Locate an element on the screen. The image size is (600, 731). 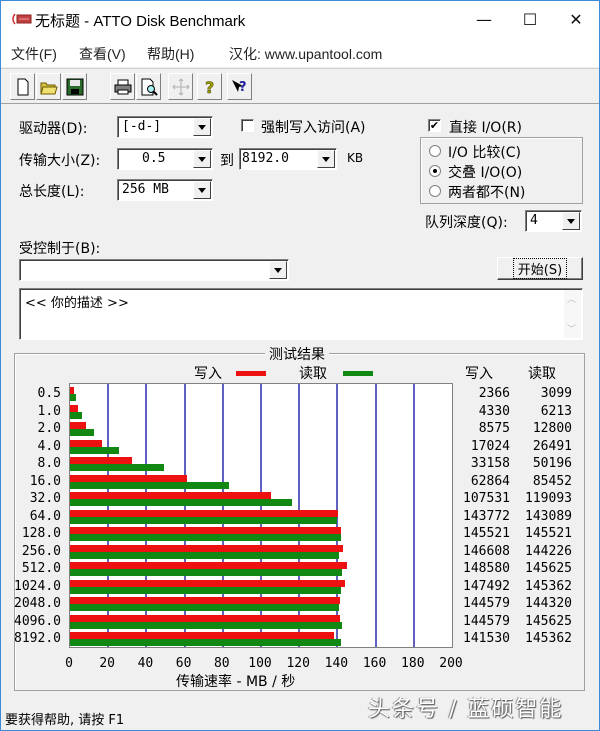
controlled-by-label: 受控制于(B): is located at coordinates (60, 249).